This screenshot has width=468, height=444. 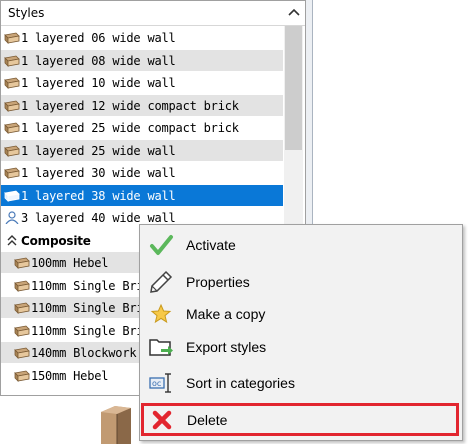 I want to click on menu-item-label: Properties, so click(x=218, y=282).